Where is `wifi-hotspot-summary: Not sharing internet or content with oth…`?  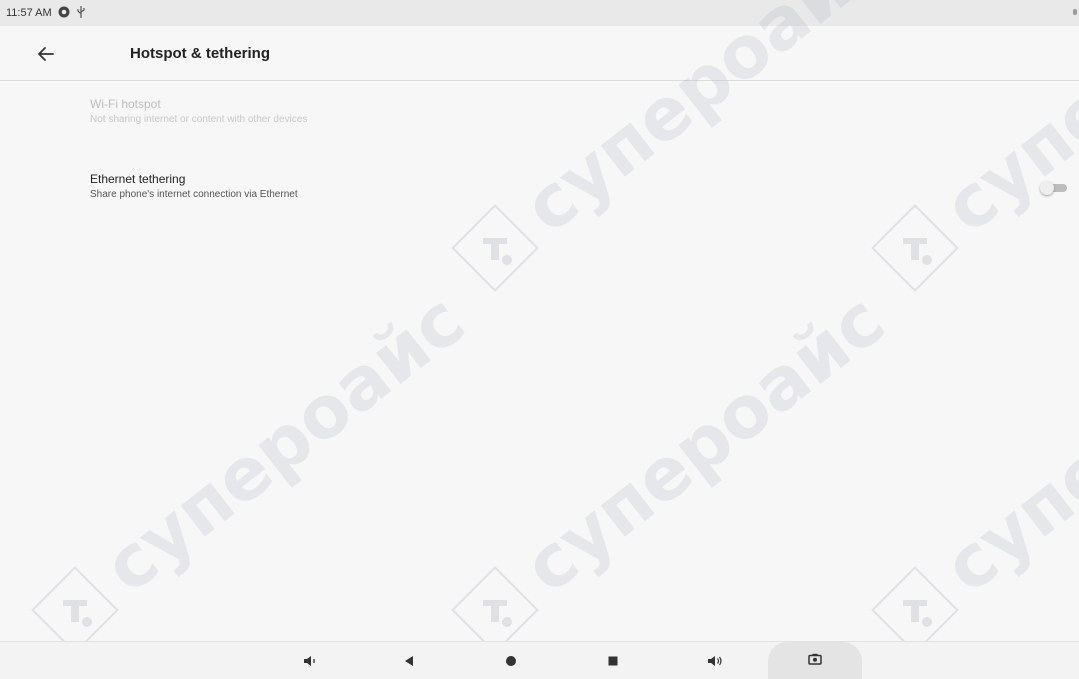 wifi-hotspot-summary: Not sharing internet or content with oth… is located at coordinates (199, 119).